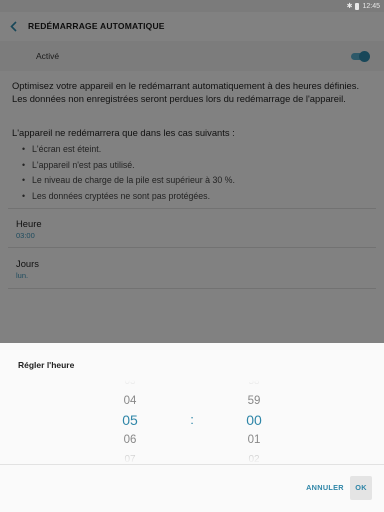  I want to click on hour-option: 04, so click(130, 402).